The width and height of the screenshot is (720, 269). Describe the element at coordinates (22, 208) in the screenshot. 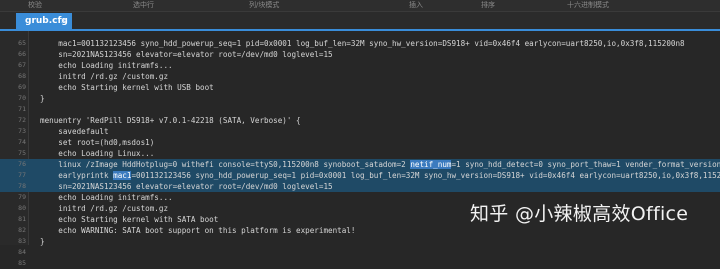

I see `line-number: 80` at that location.